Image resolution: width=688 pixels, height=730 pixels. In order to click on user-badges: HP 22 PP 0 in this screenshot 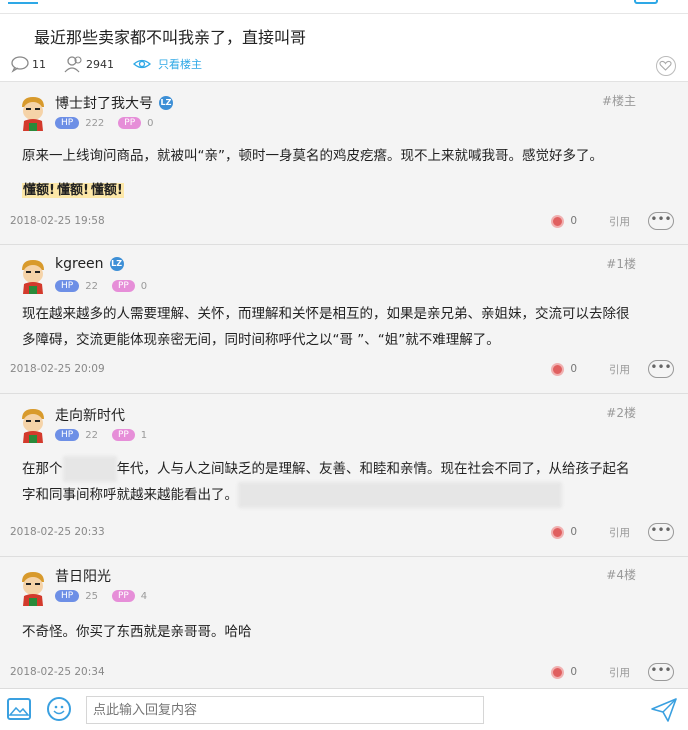, I will do `click(108, 286)`.